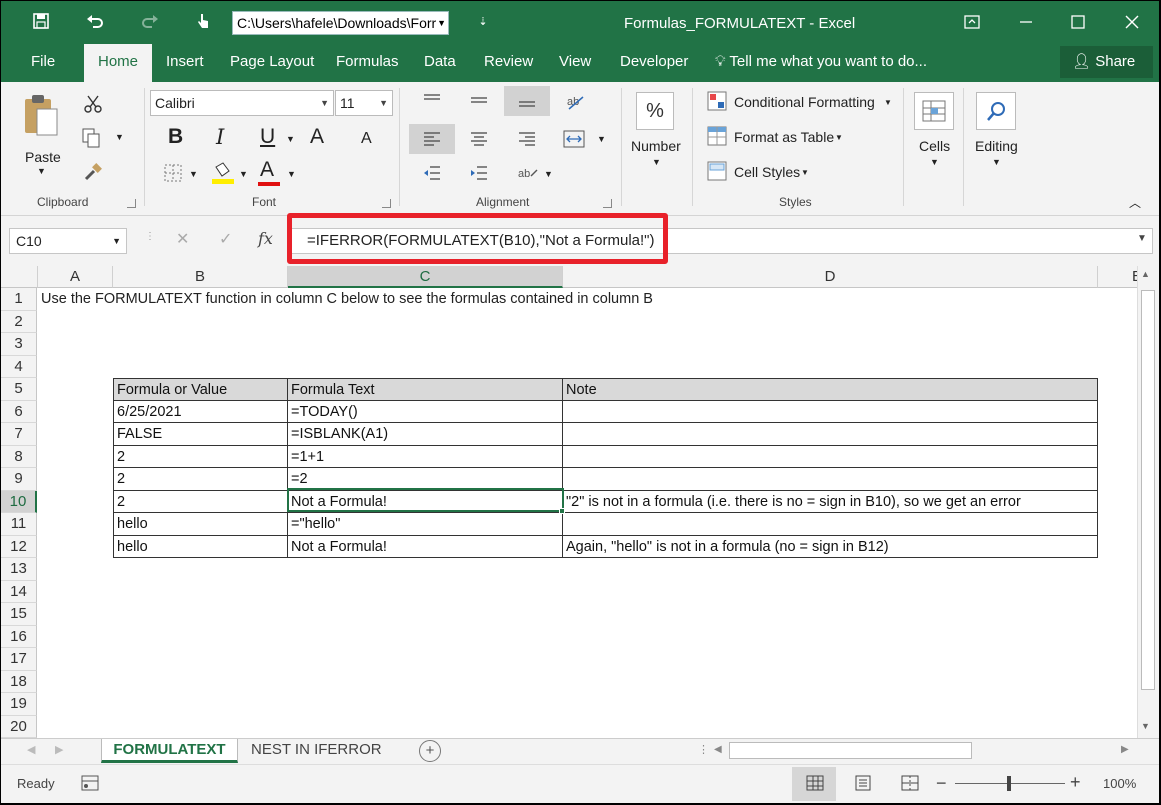 Image resolution: width=1161 pixels, height=805 pixels. What do you see at coordinates (200, 277) in the screenshot?
I see `column-header-b: B` at bounding box center [200, 277].